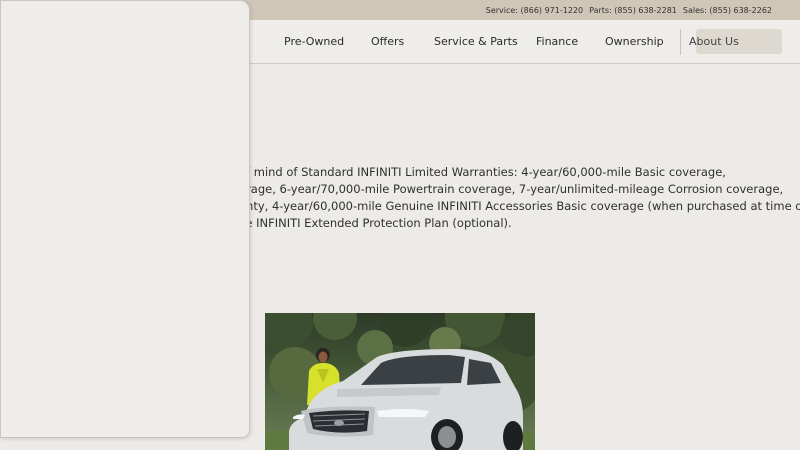 This screenshot has width=800, height=450. What do you see at coordinates (387, 42) in the screenshot?
I see `nav-item-offers: Offers` at bounding box center [387, 42].